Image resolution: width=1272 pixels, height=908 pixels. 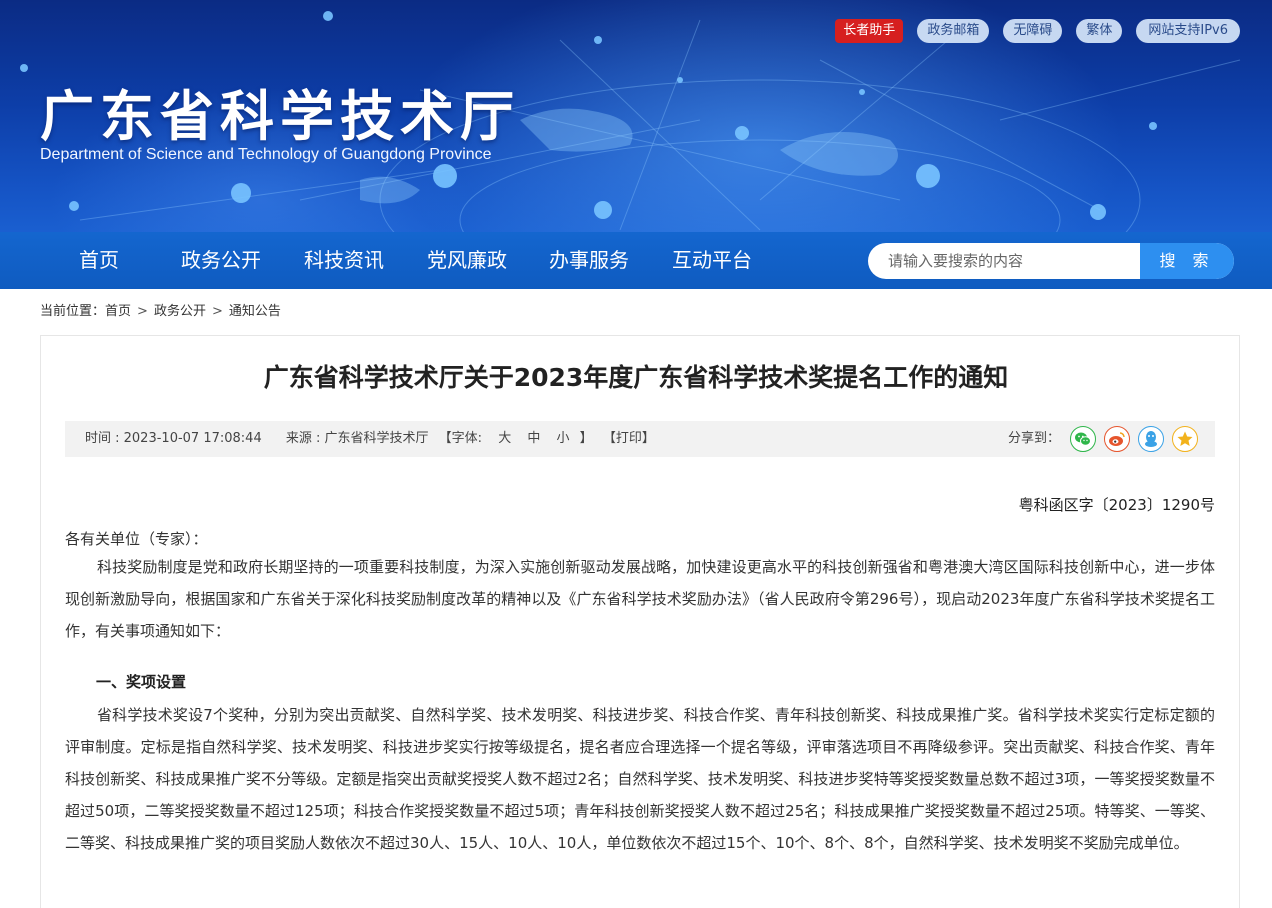 What do you see at coordinates (504, 438) in the screenshot?
I see `font-size-large: 大` at bounding box center [504, 438].